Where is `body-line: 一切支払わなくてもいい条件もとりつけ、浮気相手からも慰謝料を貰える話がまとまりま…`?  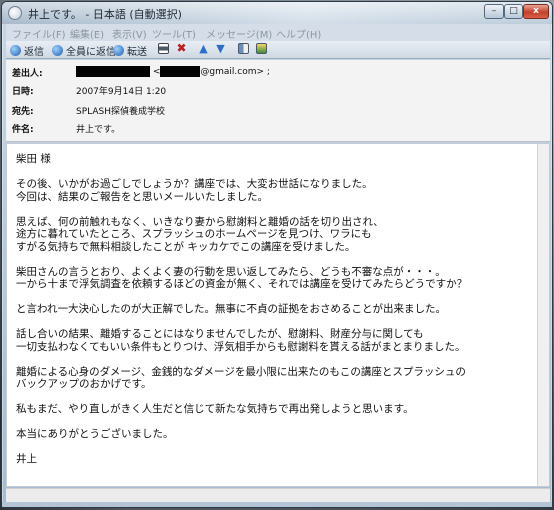 body-line: 一切支払わなくてもいい条件もとりつけ、浮気相手からも慰謝料を貰える話がまとまりま… is located at coordinates (241, 346).